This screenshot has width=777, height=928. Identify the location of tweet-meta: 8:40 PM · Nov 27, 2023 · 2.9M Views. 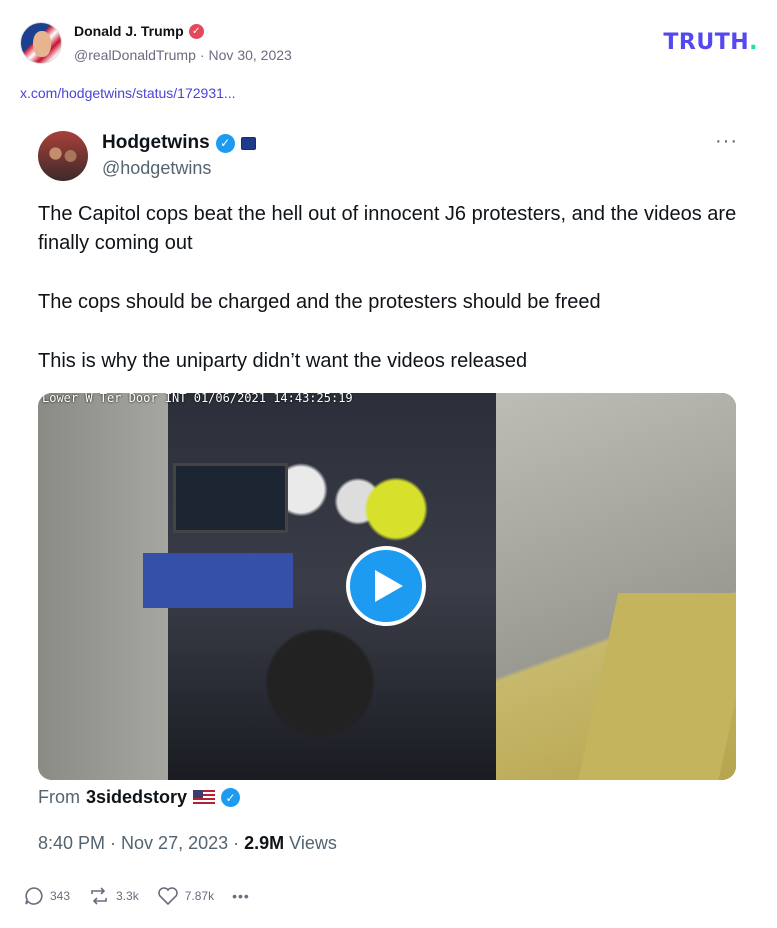
(187, 843).